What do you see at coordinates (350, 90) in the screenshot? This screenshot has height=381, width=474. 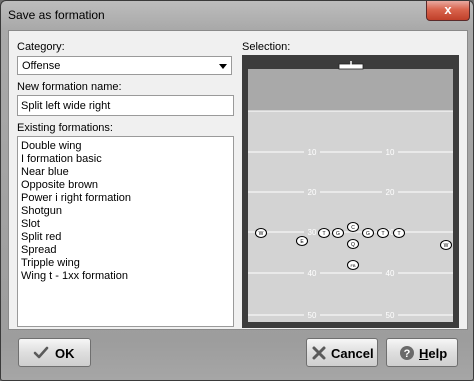 I see `end-zone` at bounding box center [350, 90].